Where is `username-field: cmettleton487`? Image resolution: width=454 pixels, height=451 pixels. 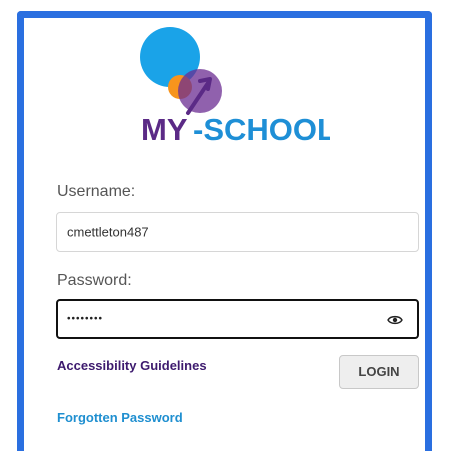 username-field: cmettleton487 is located at coordinates (237, 232).